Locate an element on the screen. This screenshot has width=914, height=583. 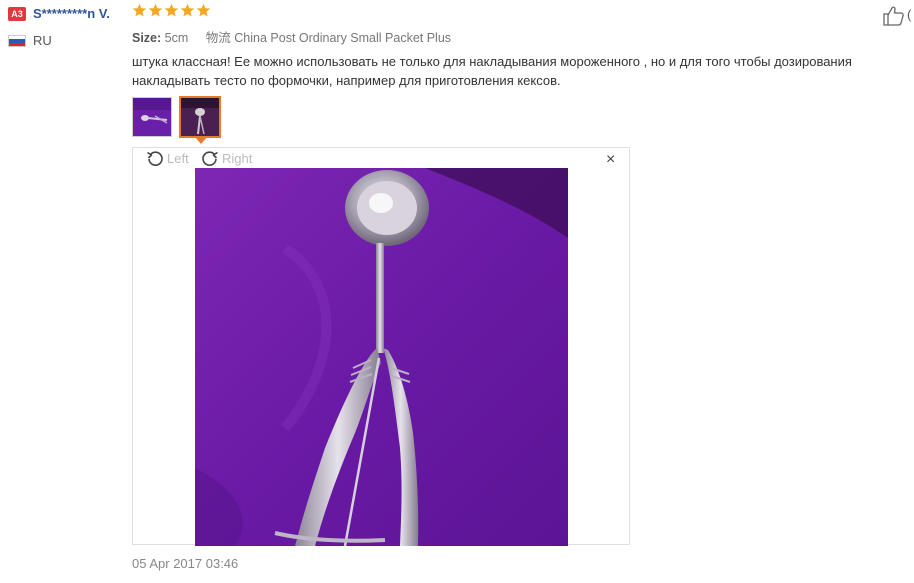
reviewer-name: S*********n V. is located at coordinates (71, 13).